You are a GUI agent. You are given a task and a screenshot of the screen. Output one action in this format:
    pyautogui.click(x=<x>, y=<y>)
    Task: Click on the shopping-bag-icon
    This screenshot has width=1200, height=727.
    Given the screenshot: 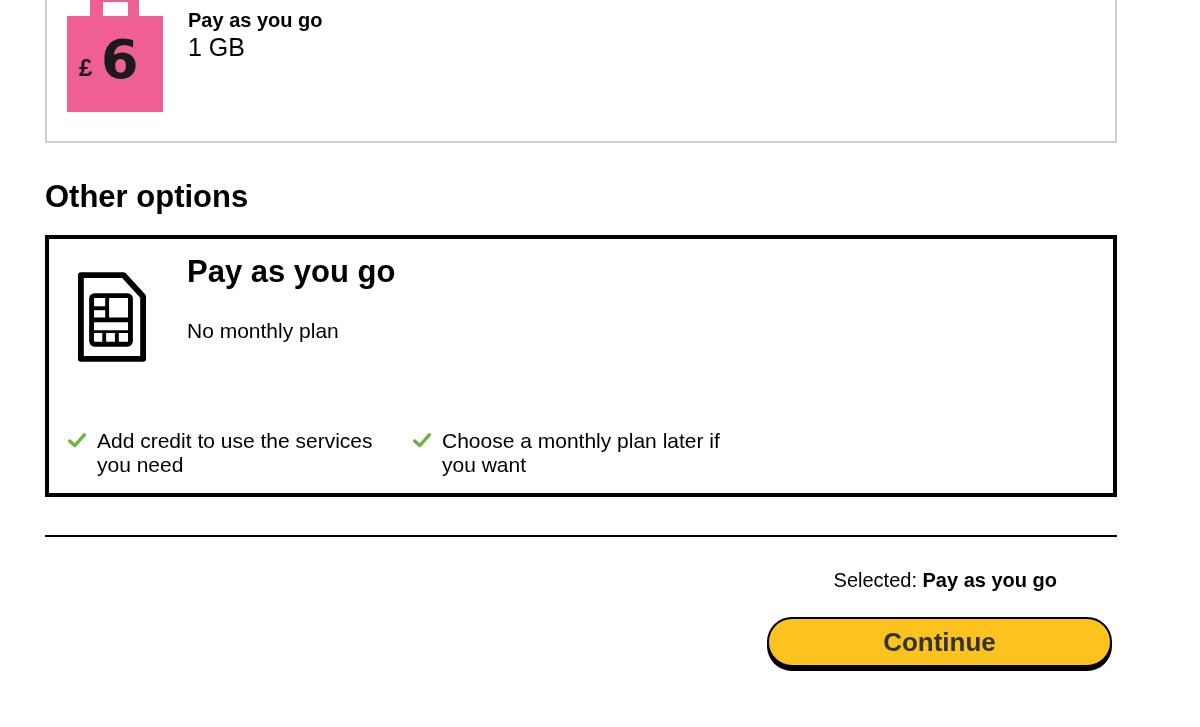 What is the action you would take?
    pyautogui.click(x=115, y=56)
    